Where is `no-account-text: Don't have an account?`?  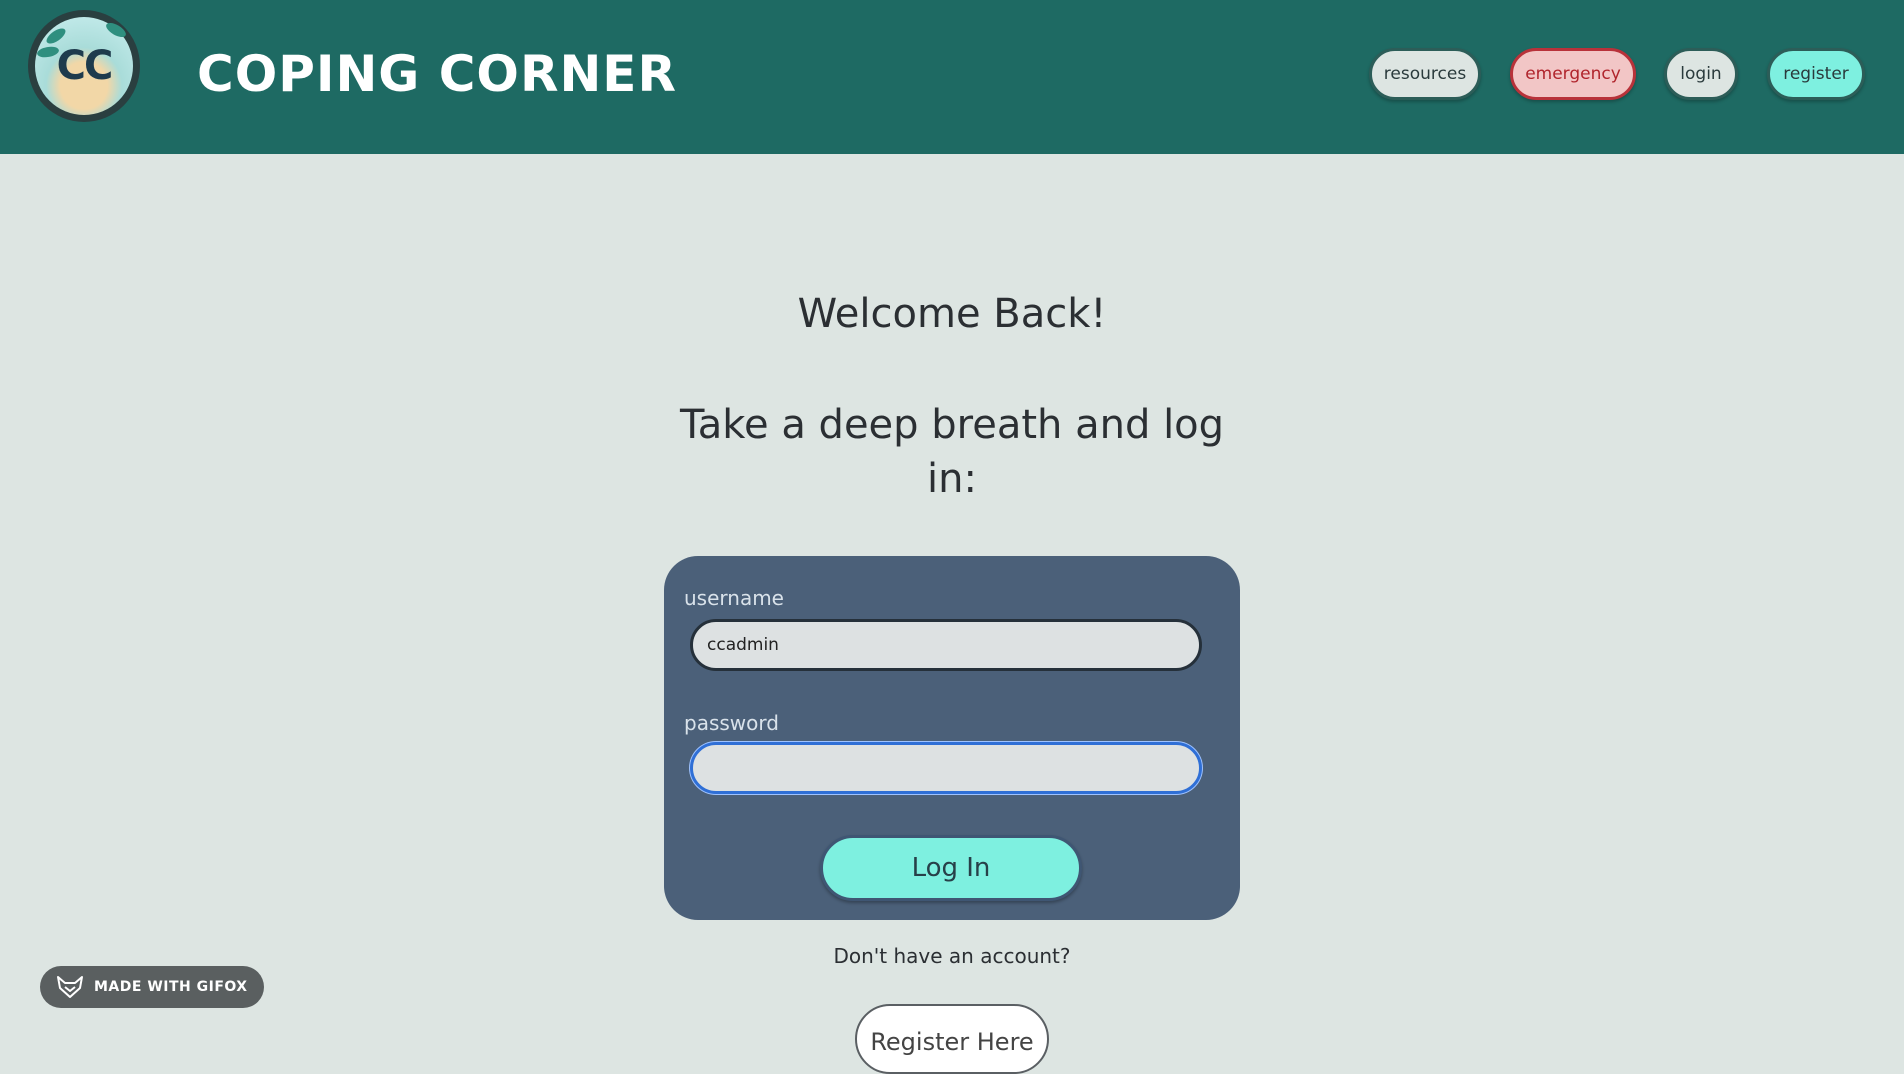
no-account-text: Don't have an account? is located at coordinates (952, 956).